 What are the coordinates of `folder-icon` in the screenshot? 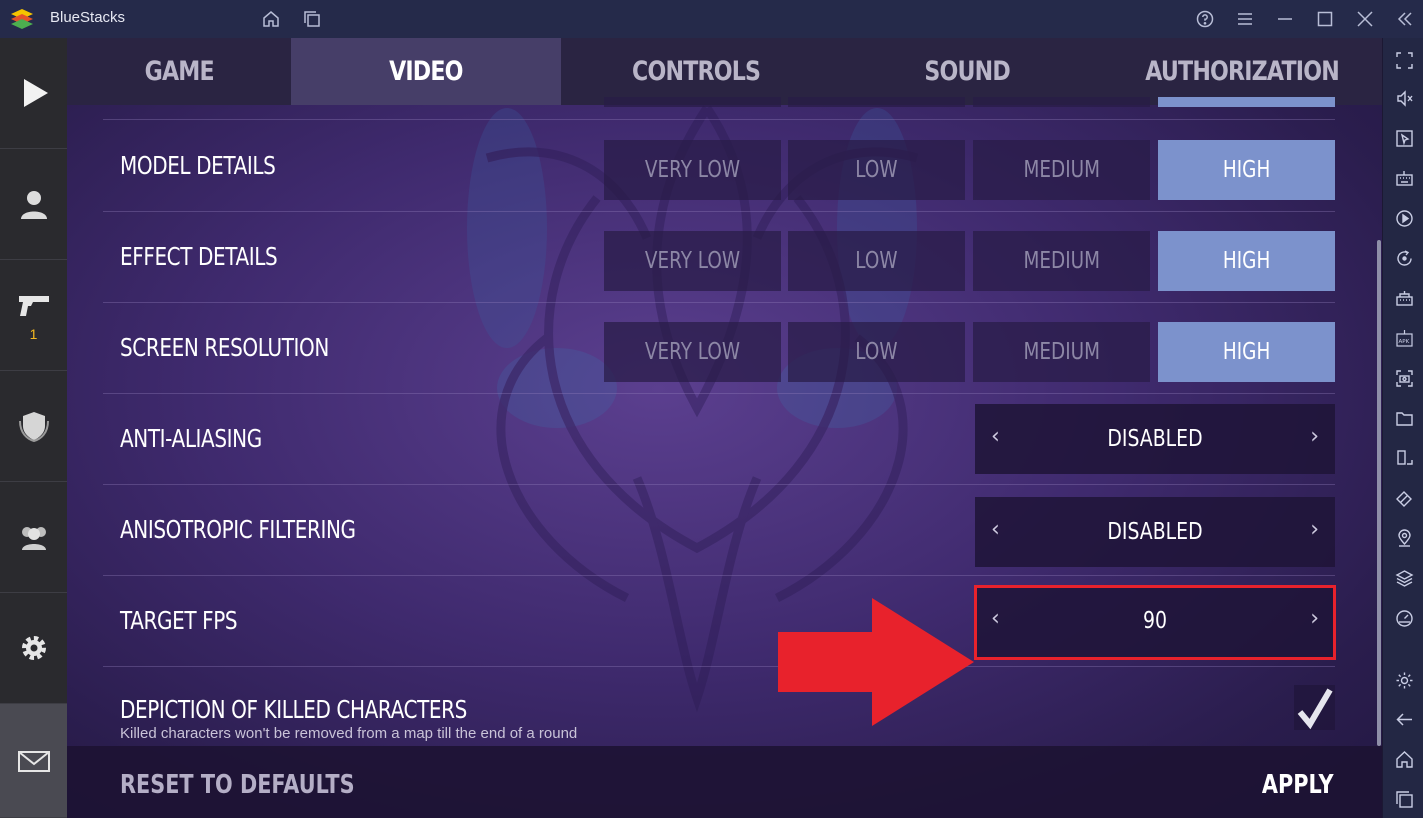 It's located at (1404, 418).